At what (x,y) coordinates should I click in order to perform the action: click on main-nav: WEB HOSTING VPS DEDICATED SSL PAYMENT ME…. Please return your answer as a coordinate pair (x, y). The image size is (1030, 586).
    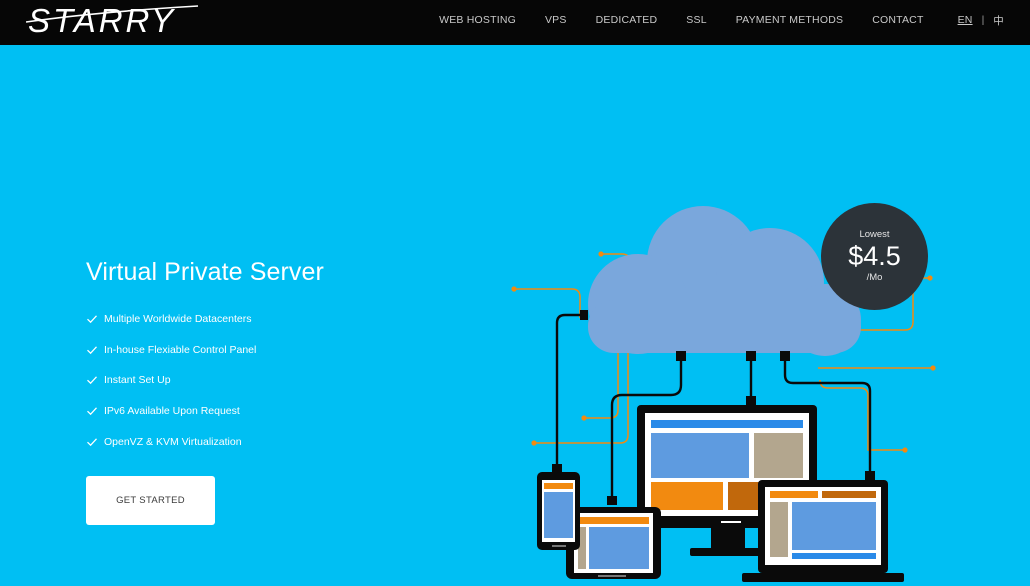
    Looking at the image, I should click on (734, 20).